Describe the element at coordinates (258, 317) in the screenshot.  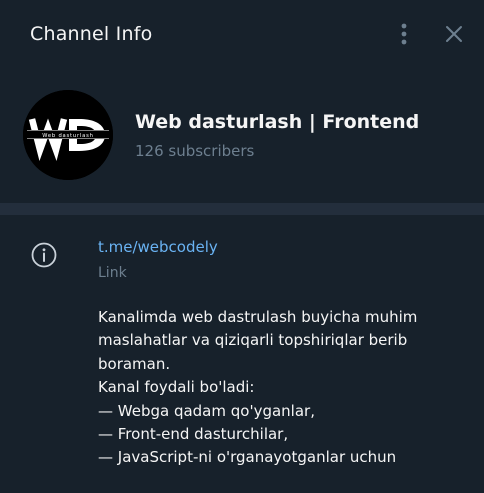
I see `description-line: Kanalimda web dastrulash buyicha muhim` at that location.